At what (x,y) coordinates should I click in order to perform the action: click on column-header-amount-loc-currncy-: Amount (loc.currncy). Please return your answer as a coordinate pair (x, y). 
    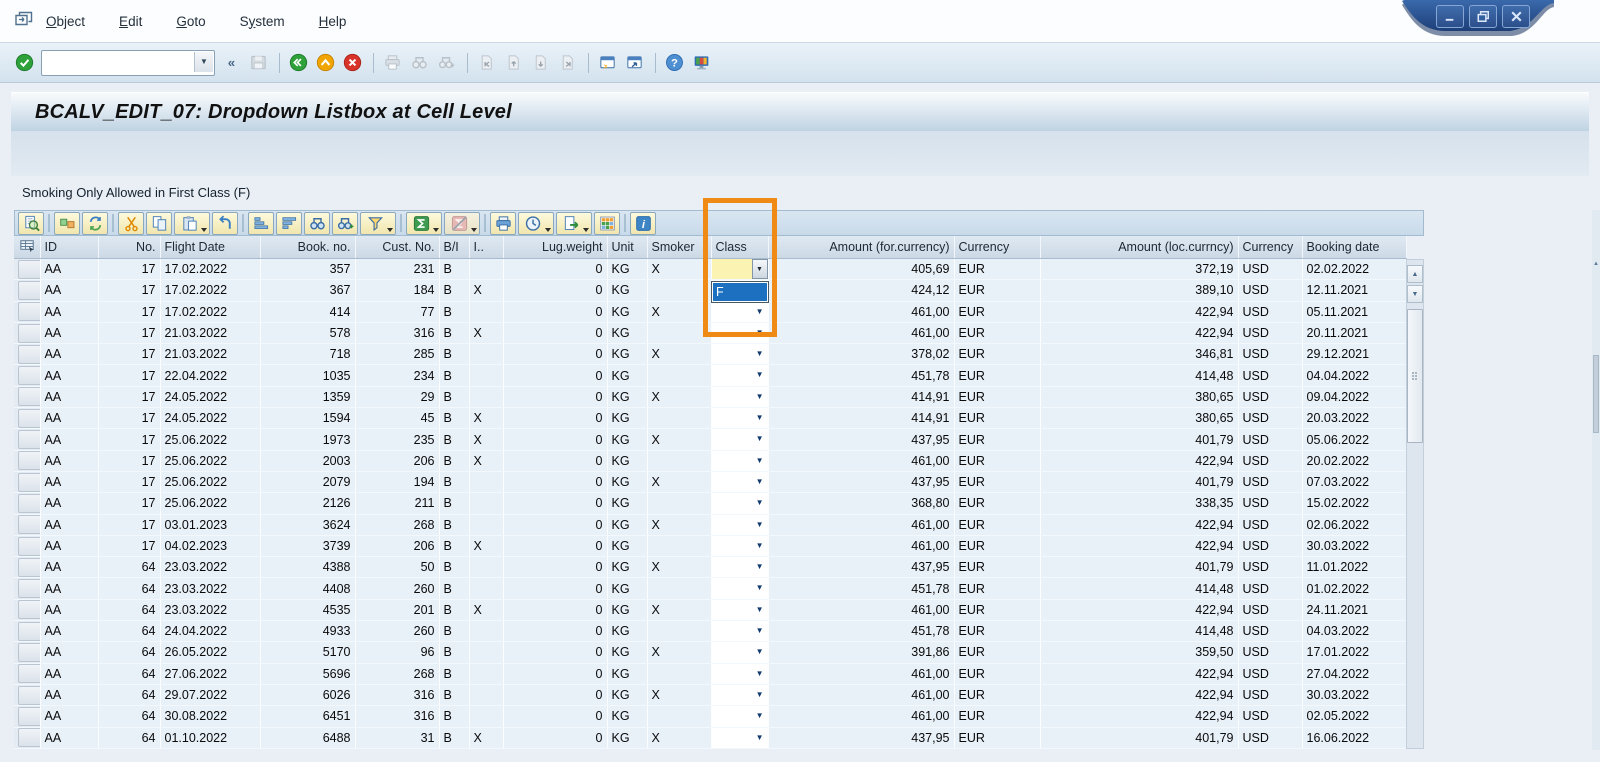
    Looking at the image, I should click on (1139, 247).